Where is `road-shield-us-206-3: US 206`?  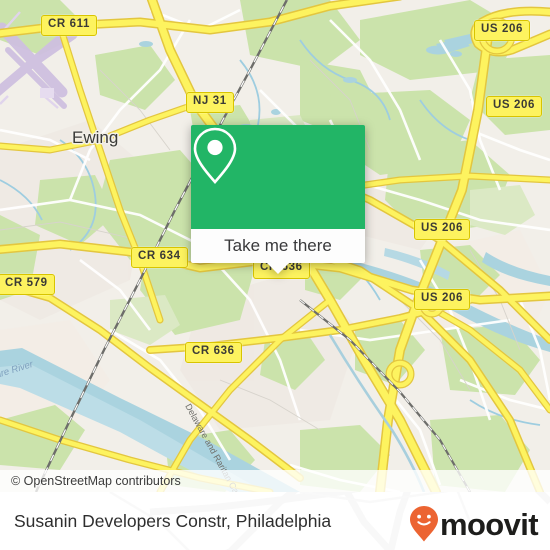 road-shield-us-206-3: US 206 is located at coordinates (442, 229).